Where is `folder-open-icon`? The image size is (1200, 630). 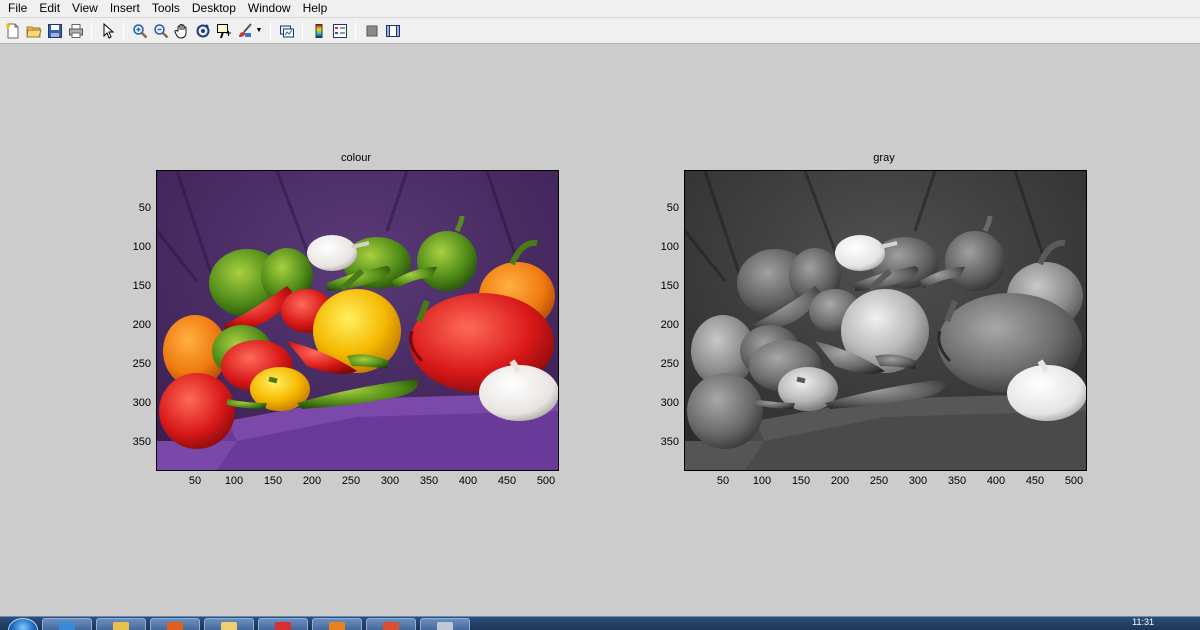 folder-open-icon is located at coordinates (33, 31).